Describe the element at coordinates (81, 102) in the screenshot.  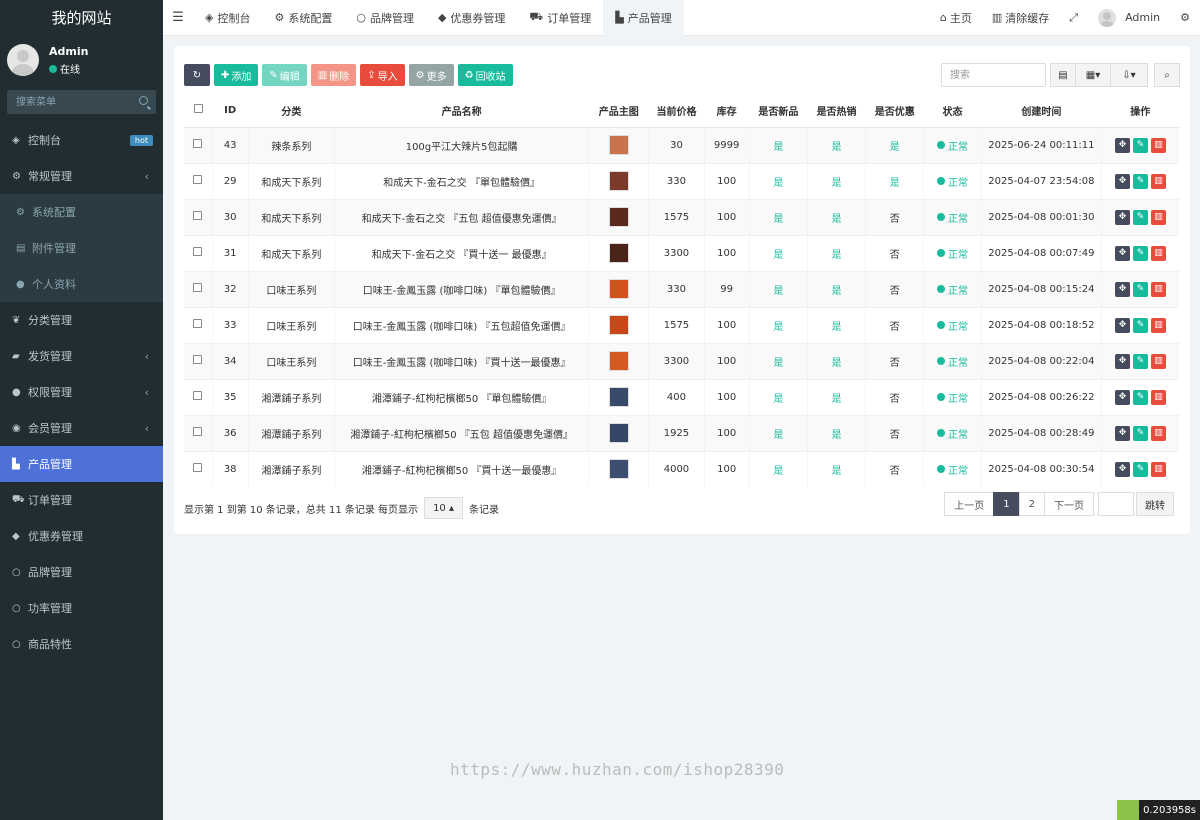
I see `menu-search-input` at that location.